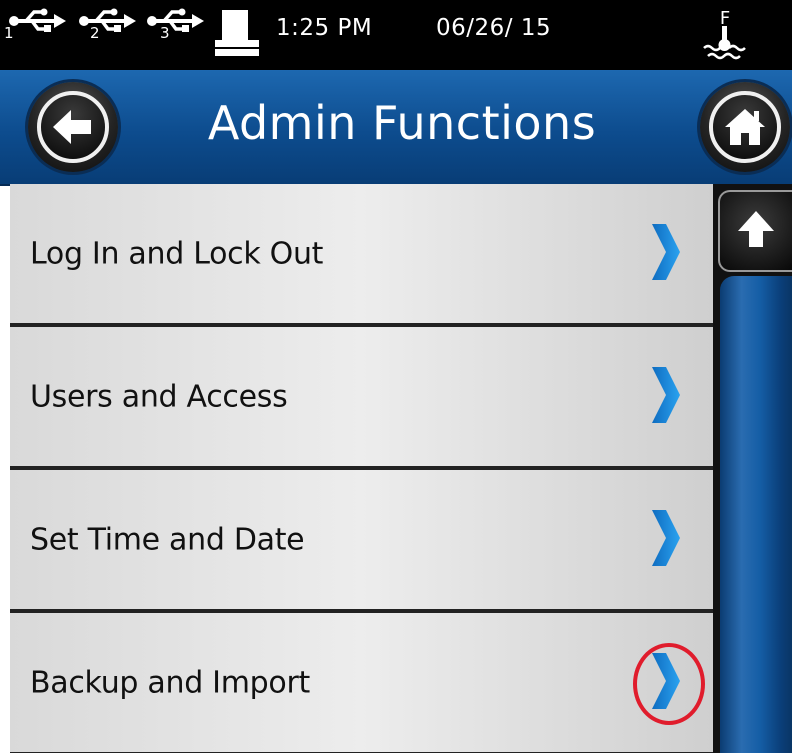  I want to click on usb-port-number: 3, so click(165, 33).